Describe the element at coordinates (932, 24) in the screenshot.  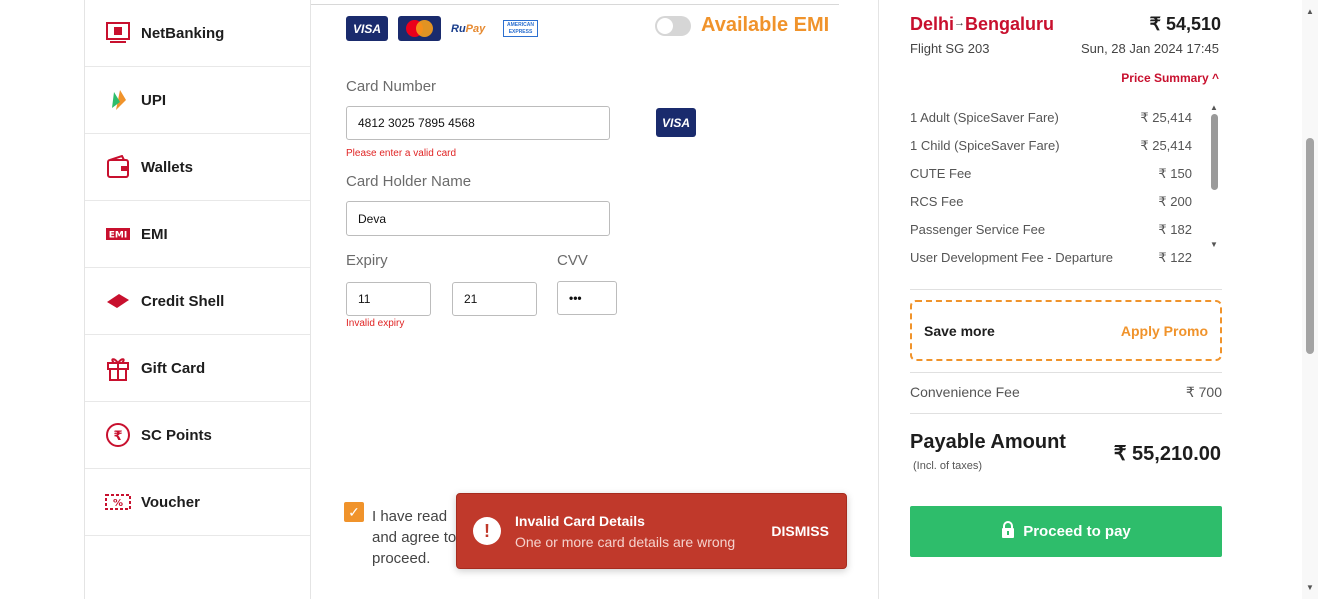
I see `route-from: Delhi` at that location.